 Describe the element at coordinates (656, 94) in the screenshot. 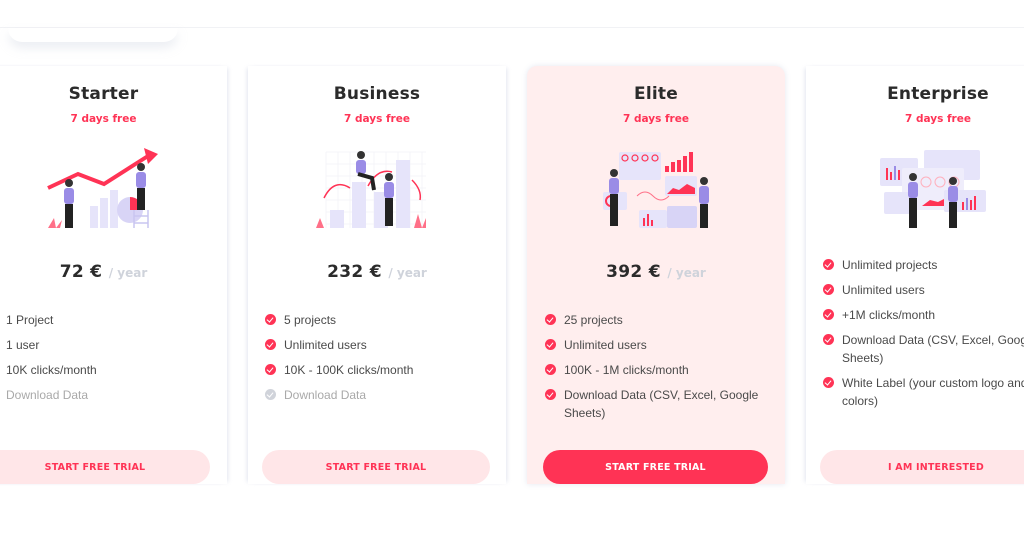

I see `plan-name: Elite` at that location.